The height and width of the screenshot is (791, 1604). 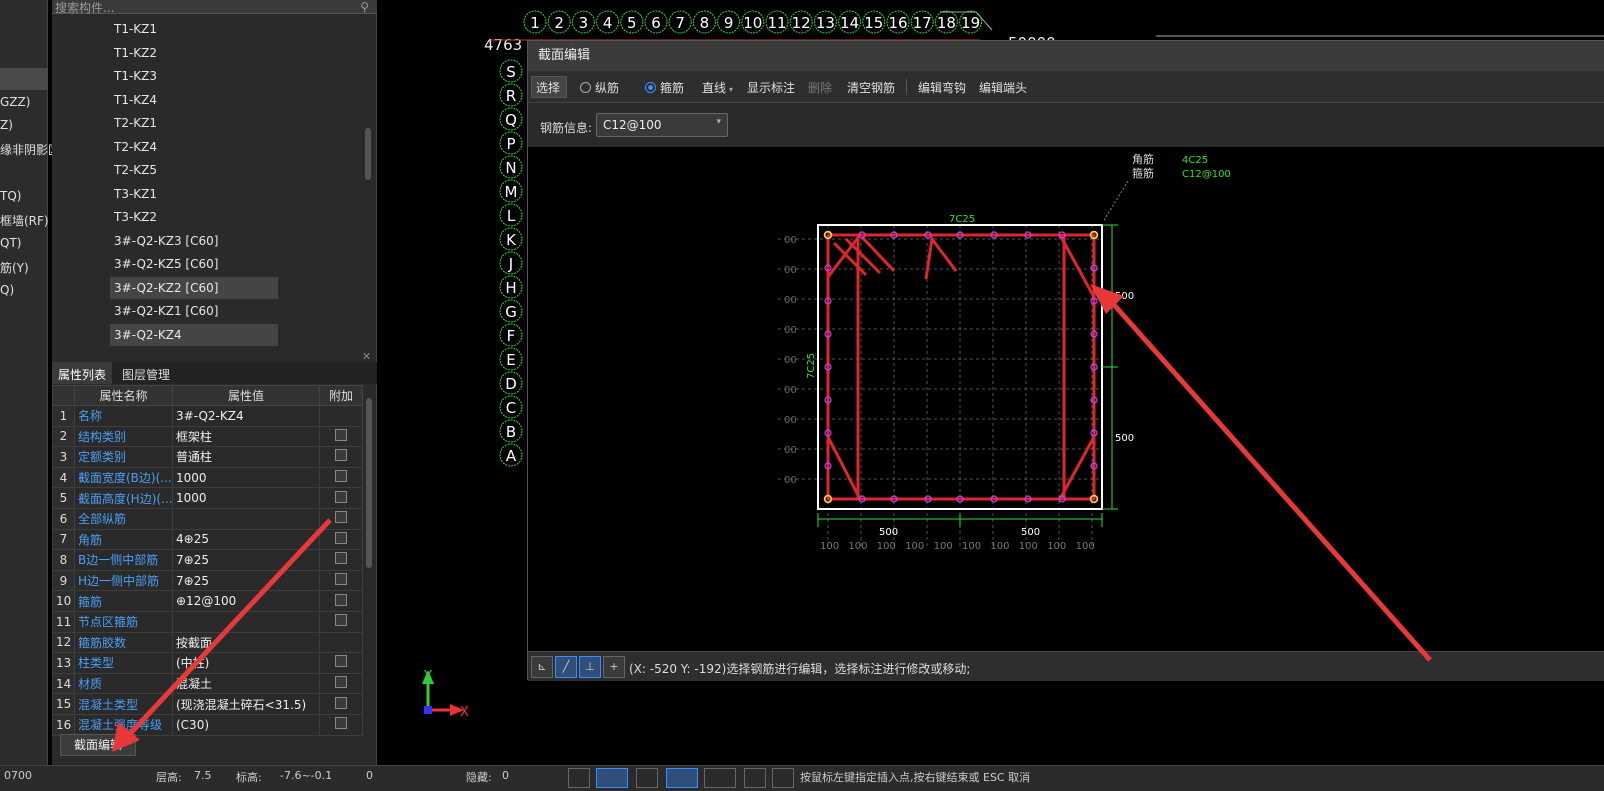 I want to click on left-strip-item: Q), so click(x=7, y=290).